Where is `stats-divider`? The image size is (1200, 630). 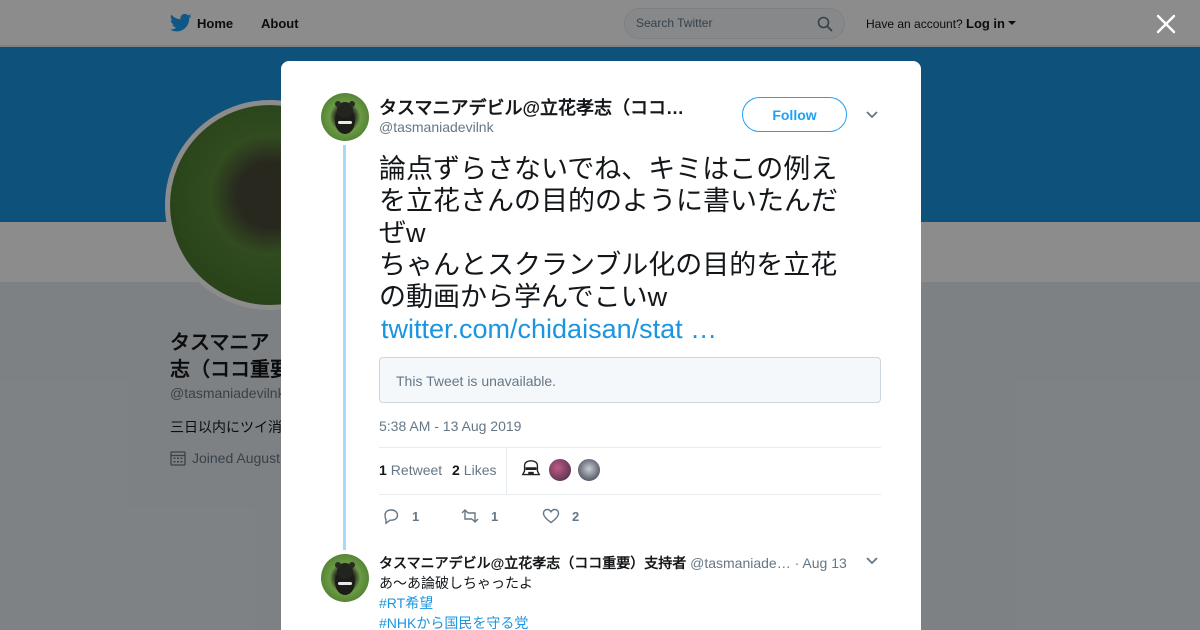 stats-divider is located at coordinates (506, 471).